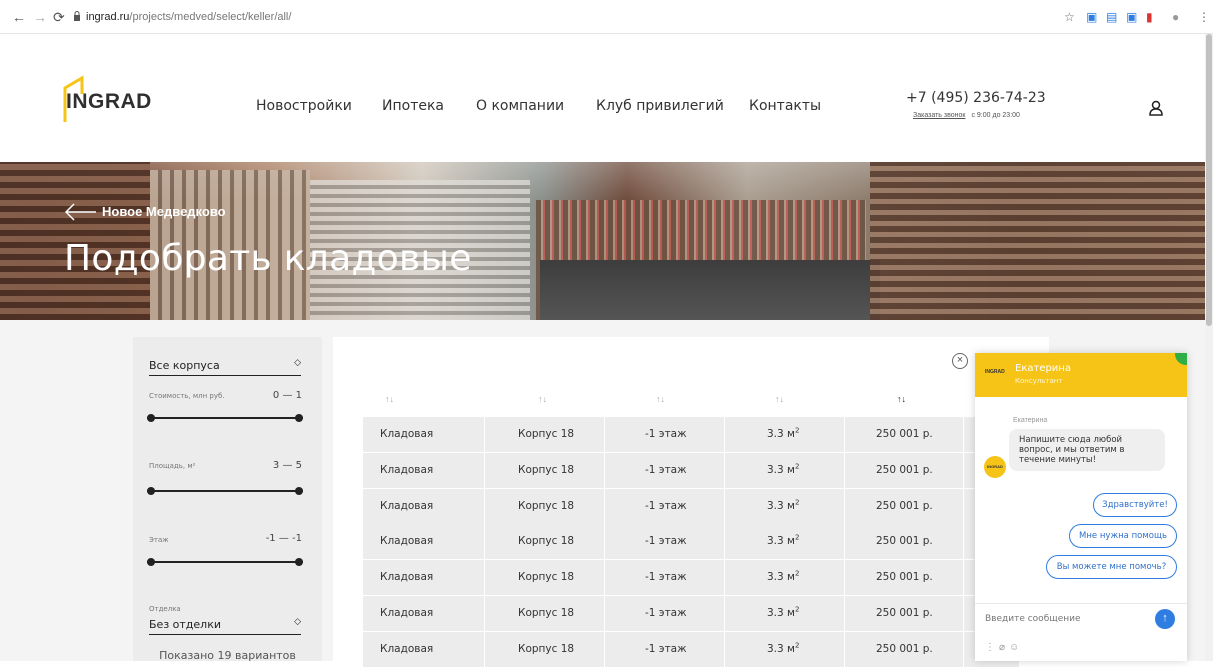 This screenshot has height=667, width=1213. Describe the element at coordinates (225, 367) in the screenshot. I see `building-select: Все корпуса ◇` at that location.